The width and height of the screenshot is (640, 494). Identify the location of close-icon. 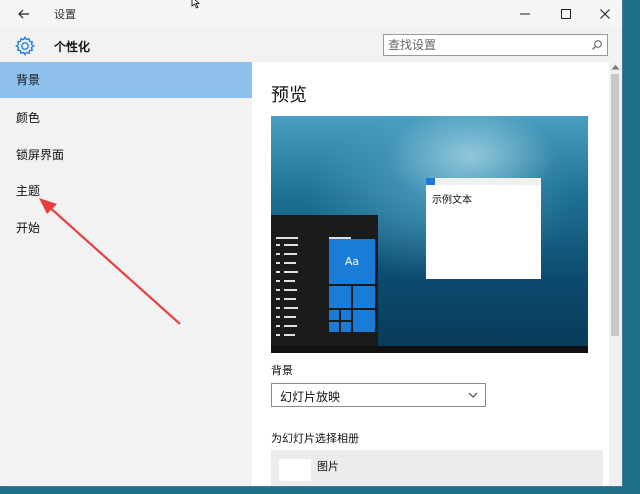
(605, 14).